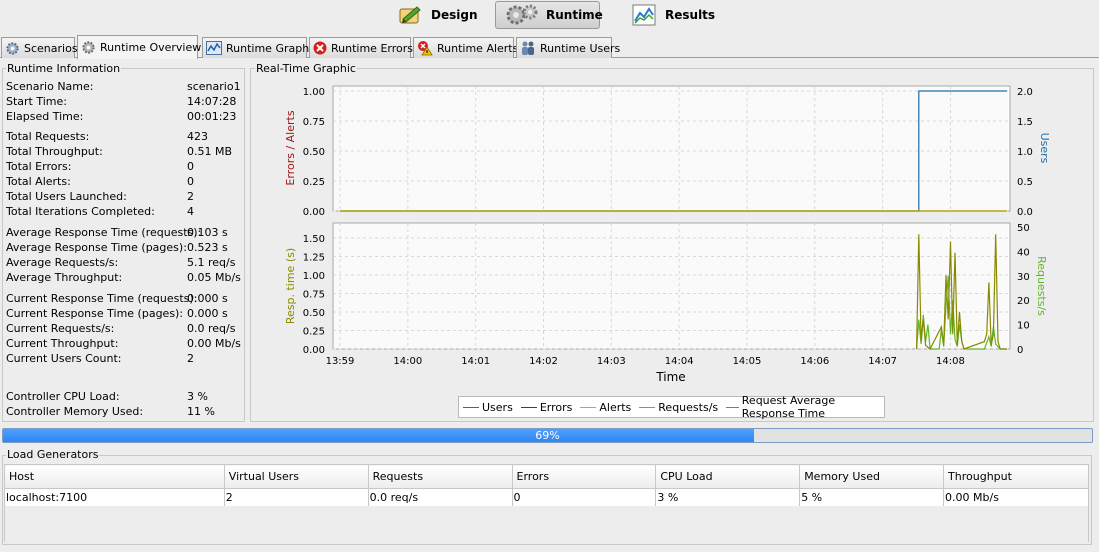 This screenshot has width=1099, height=552. Describe the element at coordinates (647, 407) in the screenshot. I see `legend-requests-swatch` at that location.